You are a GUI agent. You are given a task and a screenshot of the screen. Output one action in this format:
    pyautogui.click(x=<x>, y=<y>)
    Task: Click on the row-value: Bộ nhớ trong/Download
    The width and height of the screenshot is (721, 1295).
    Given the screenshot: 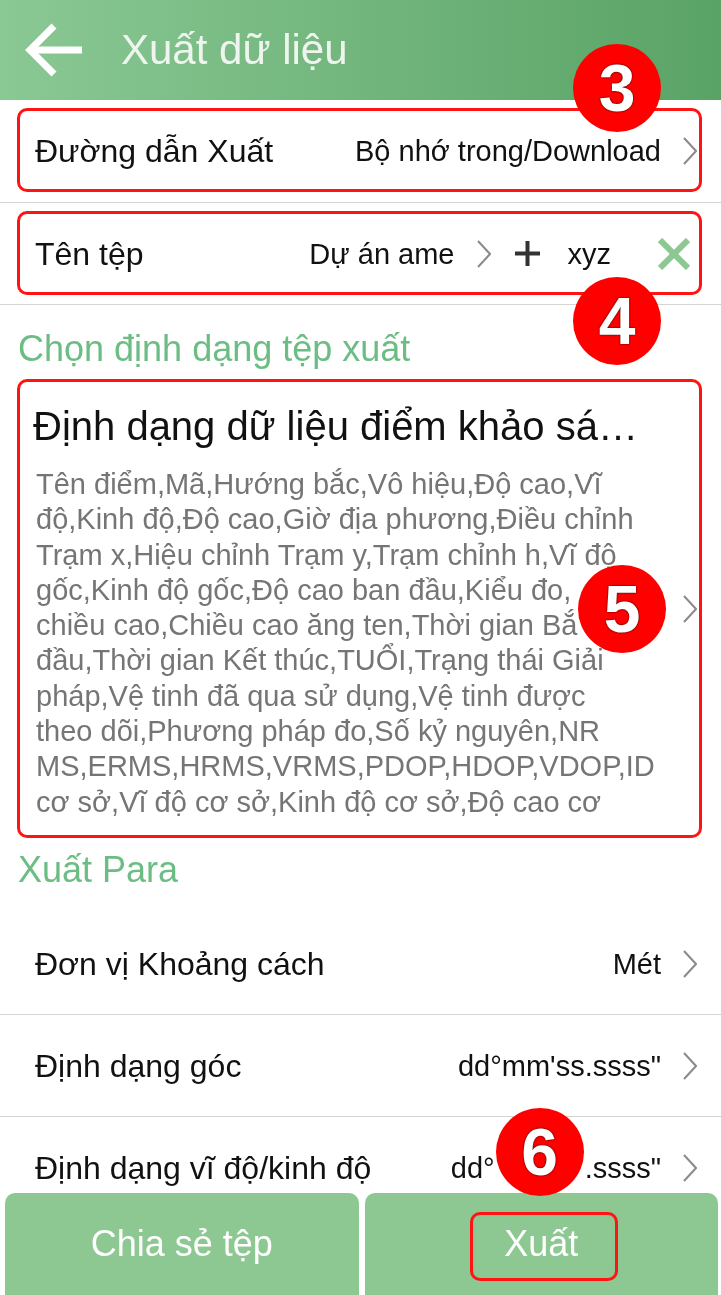 What is the action you would take?
    pyautogui.click(x=508, y=151)
    